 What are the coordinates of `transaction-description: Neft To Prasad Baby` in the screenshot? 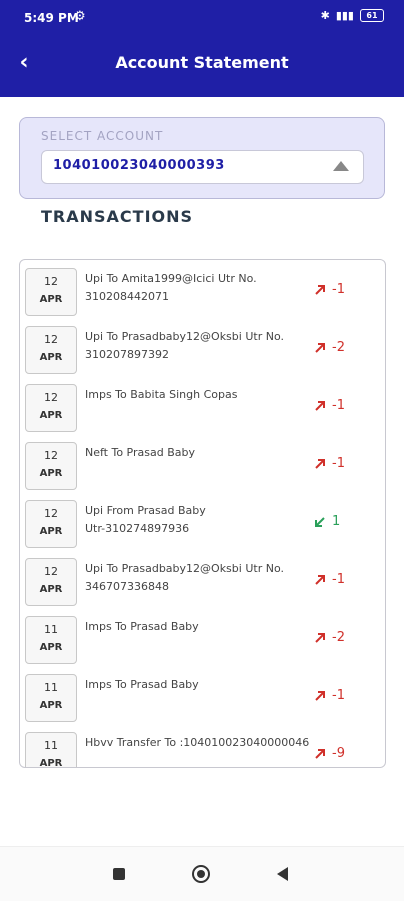 It's located at (197, 453).